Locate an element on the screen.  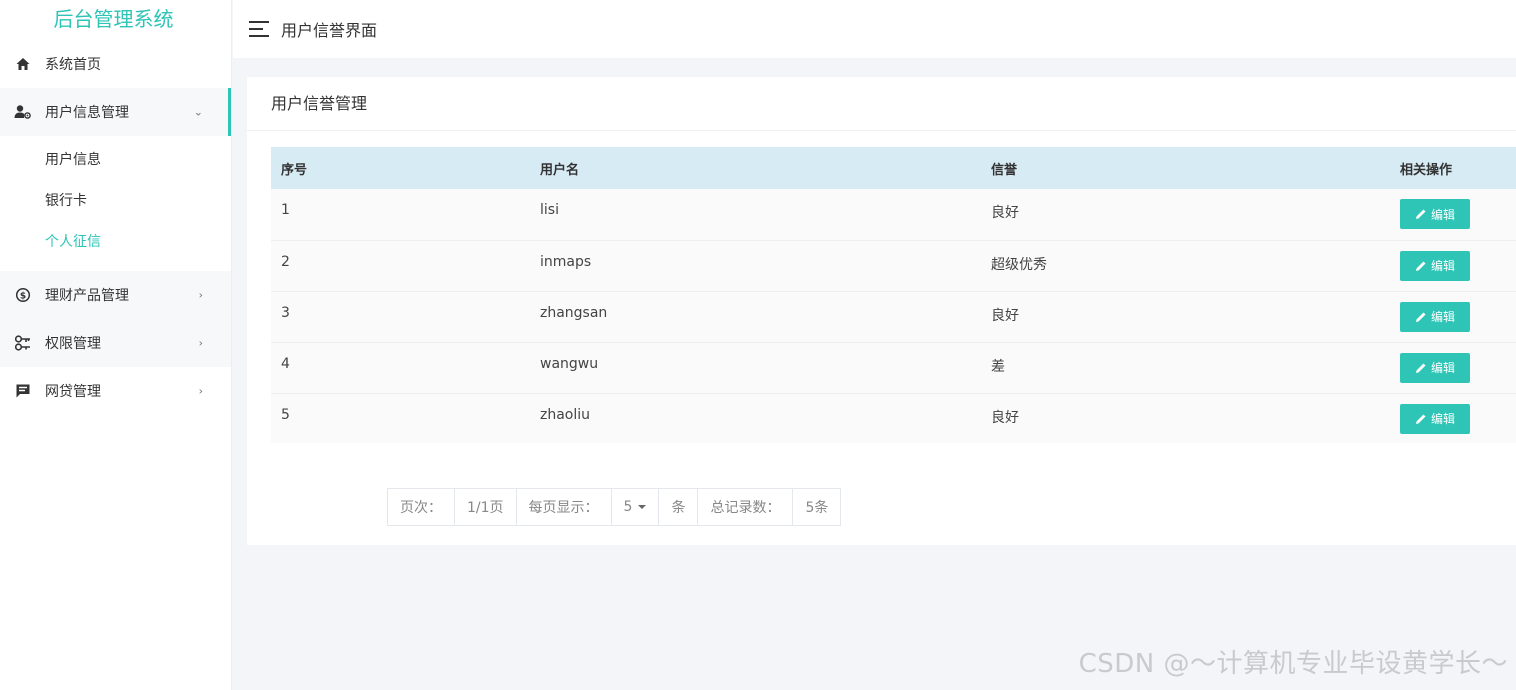
pager-per-page-label: 每页显示： is located at coordinates (564, 507).